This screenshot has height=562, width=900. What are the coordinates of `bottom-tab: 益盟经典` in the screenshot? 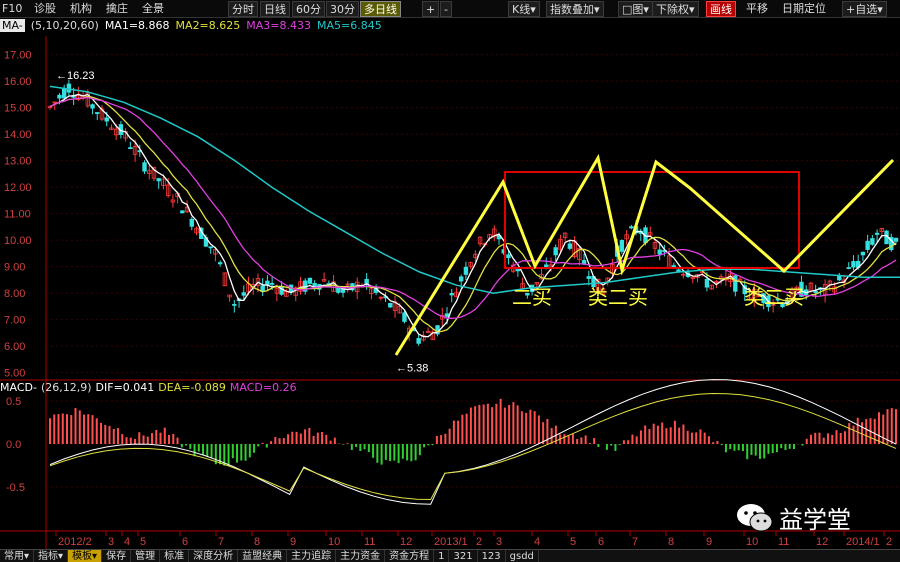 It's located at (263, 556).